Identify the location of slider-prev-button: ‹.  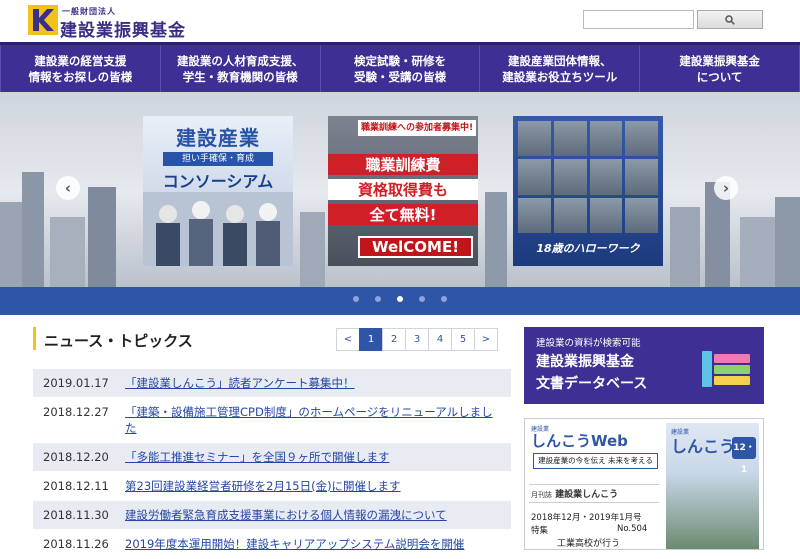
(68, 188).